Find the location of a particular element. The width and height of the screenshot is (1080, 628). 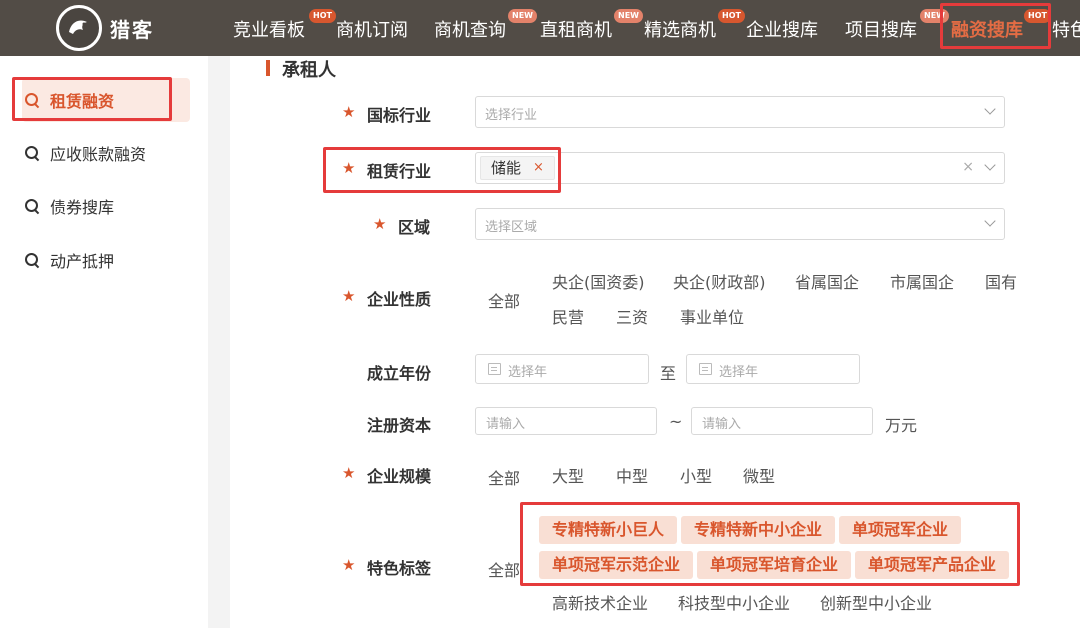

nature-label: 企业性质 is located at coordinates (399, 299).